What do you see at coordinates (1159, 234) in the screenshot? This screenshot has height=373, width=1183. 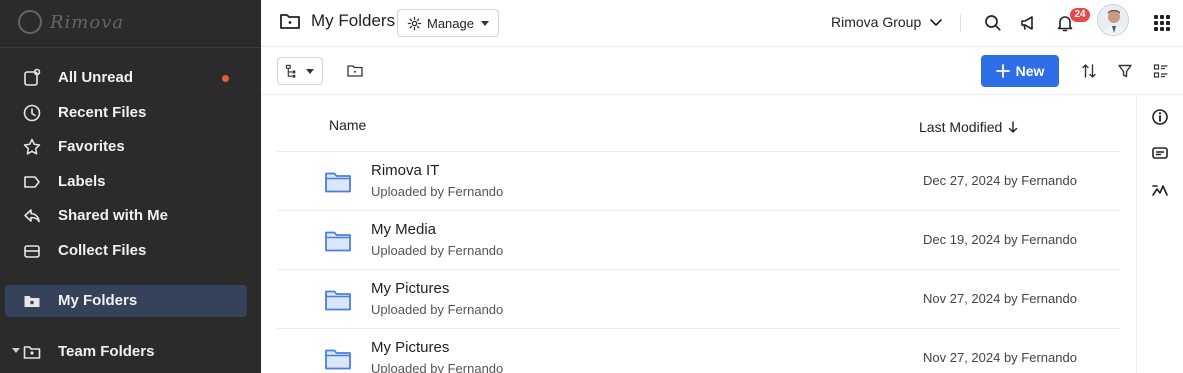 I see `right-rail` at bounding box center [1159, 234].